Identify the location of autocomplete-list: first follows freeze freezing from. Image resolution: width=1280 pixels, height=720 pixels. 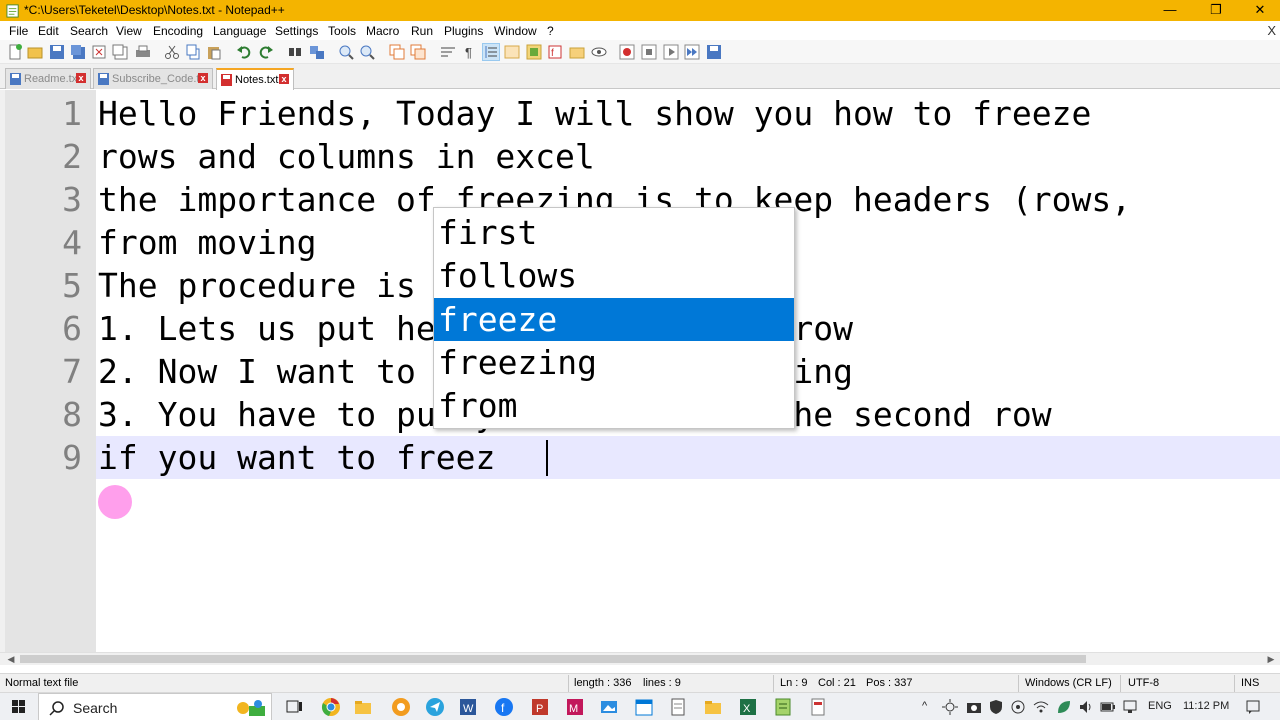
(614, 318).